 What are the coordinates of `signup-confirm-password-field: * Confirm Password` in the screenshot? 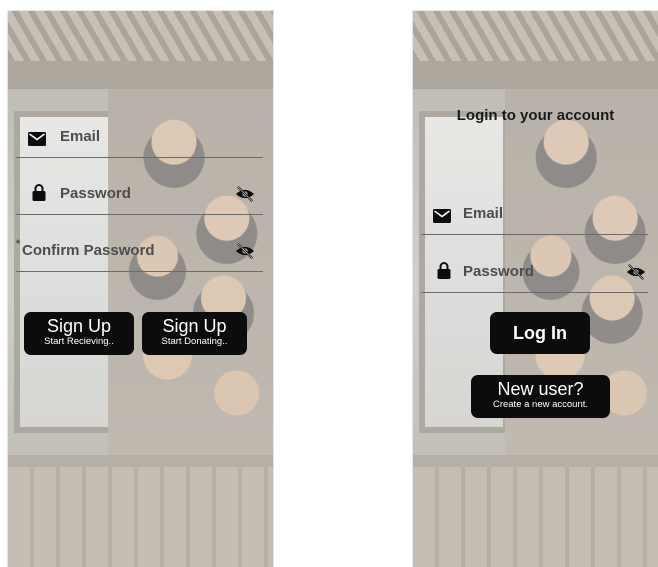 It's located at (139, 251).